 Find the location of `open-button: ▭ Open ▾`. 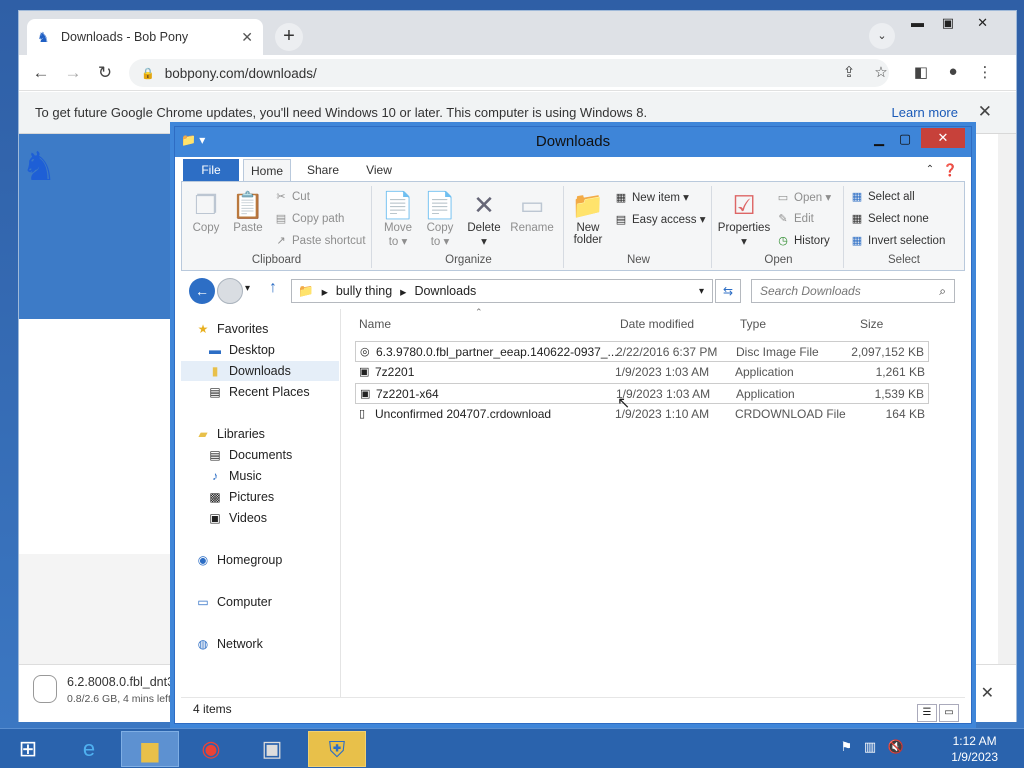

open-button: ▭ Open ▾ is located at coordinates (803, 197).